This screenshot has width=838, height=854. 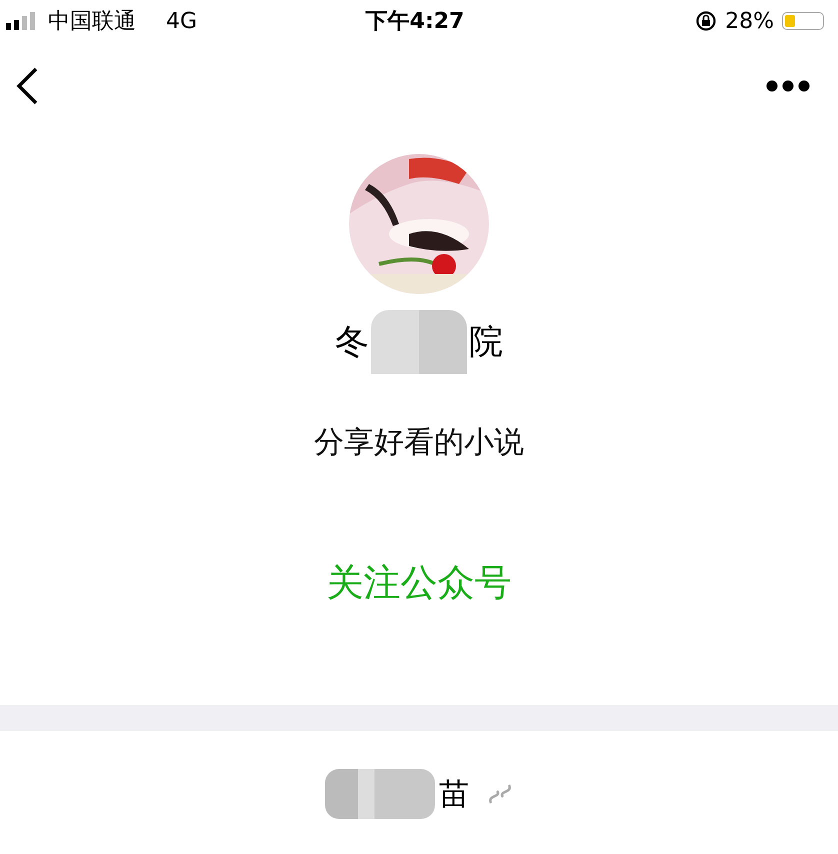 What do you see at coordinates (803, 21) in the screenshot?
I see `battery-icon` at bounding box center [803, 21].